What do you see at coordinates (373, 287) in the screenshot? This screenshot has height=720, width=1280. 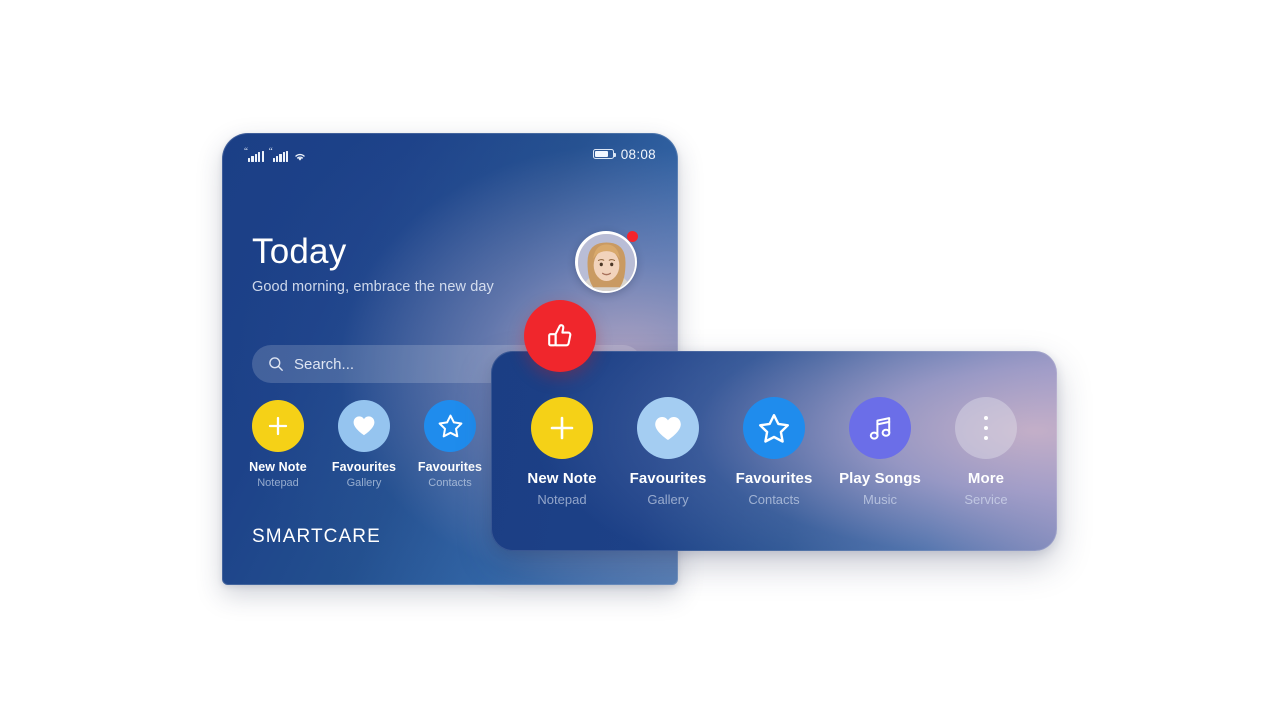 I see `greeting-subtitle: Good morning, embrace the new day` at bounding box center [373, 287].